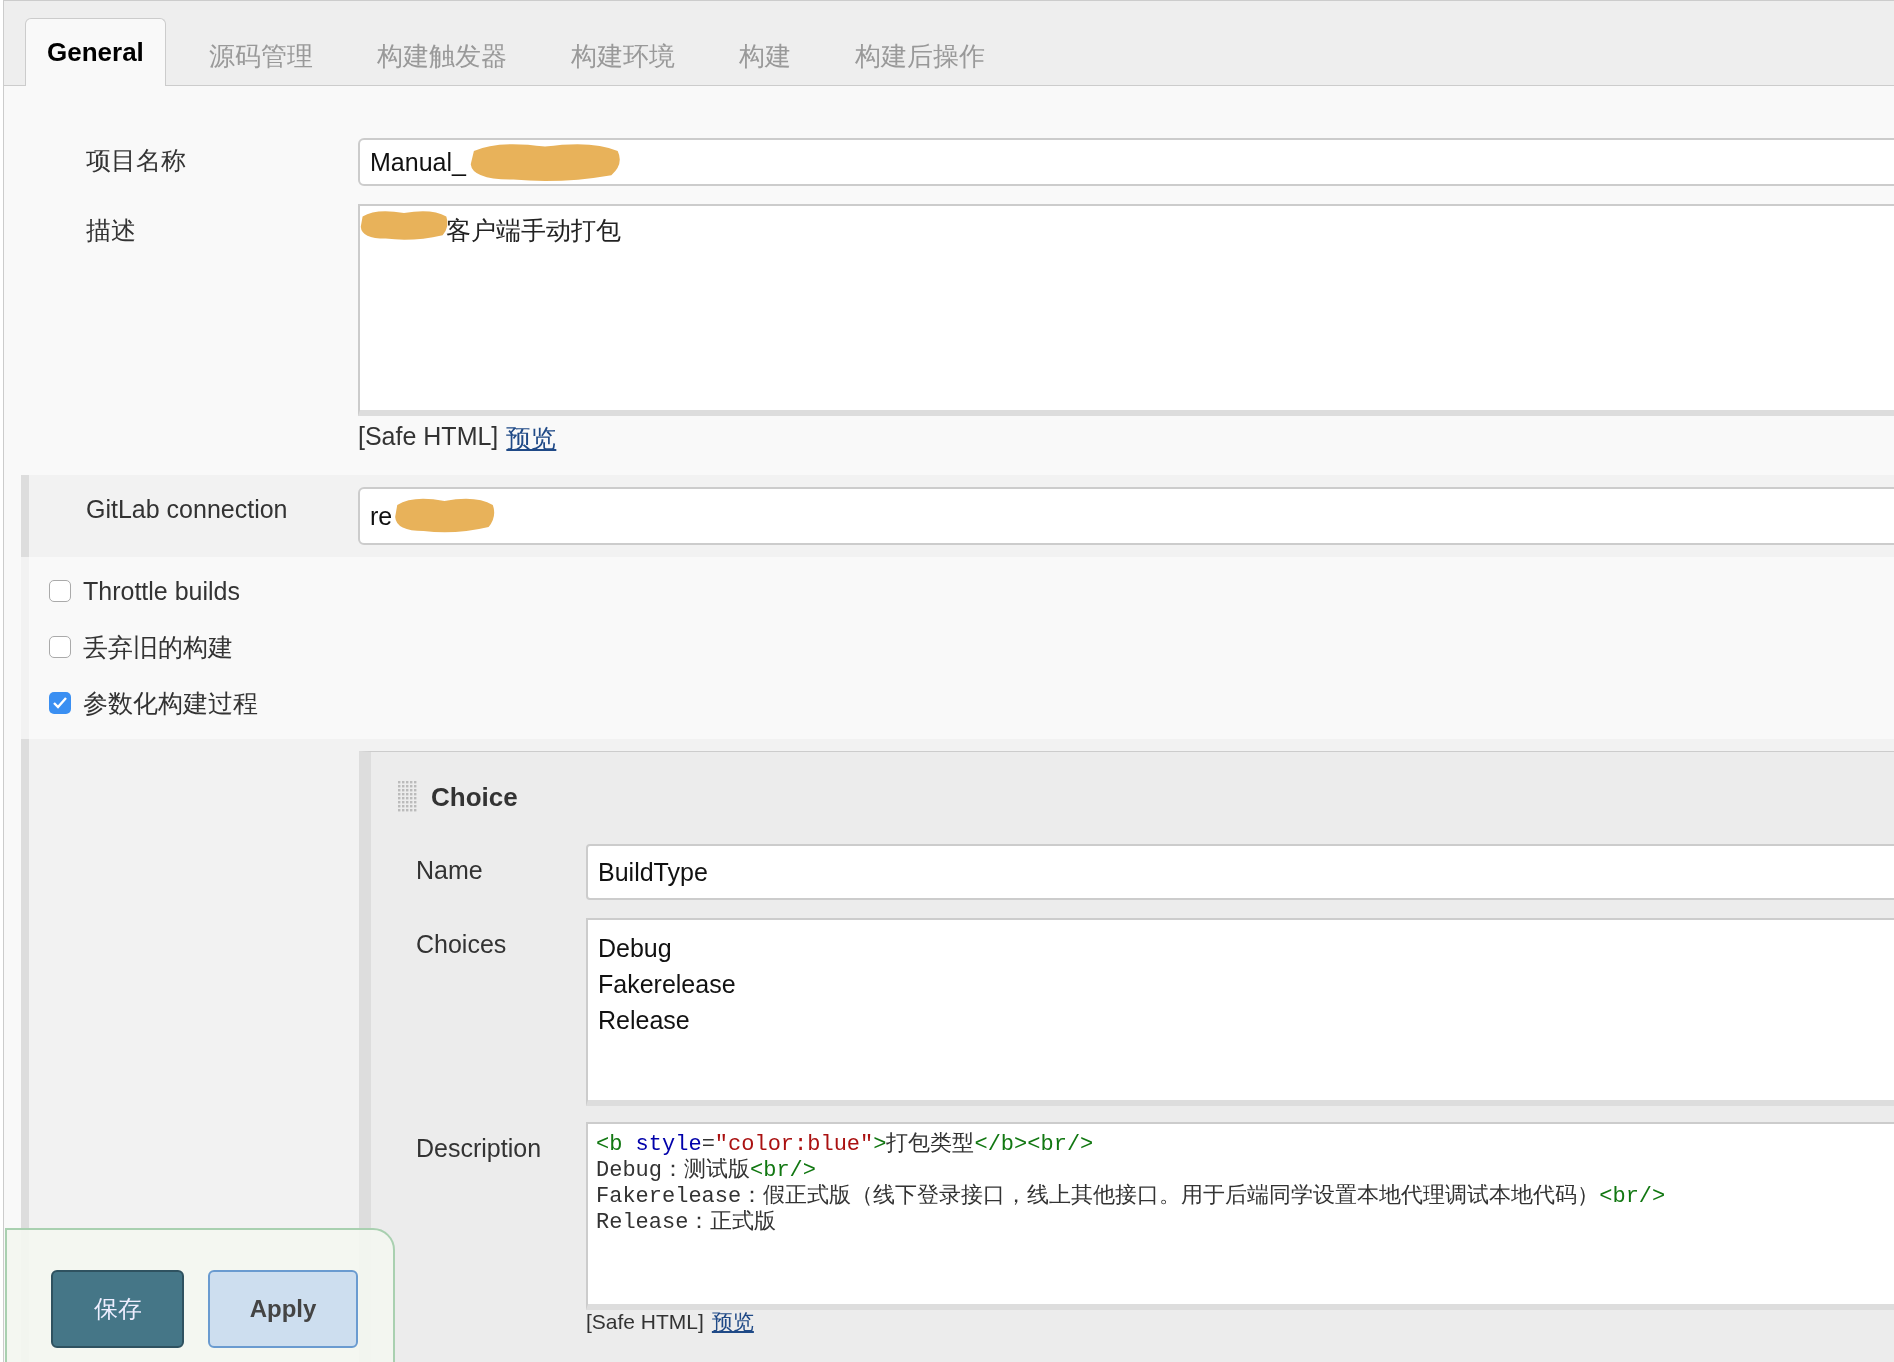  Describe the element at coordinates (1126, 162) in the screenshot. I see `input-field: Manual_` at that location.